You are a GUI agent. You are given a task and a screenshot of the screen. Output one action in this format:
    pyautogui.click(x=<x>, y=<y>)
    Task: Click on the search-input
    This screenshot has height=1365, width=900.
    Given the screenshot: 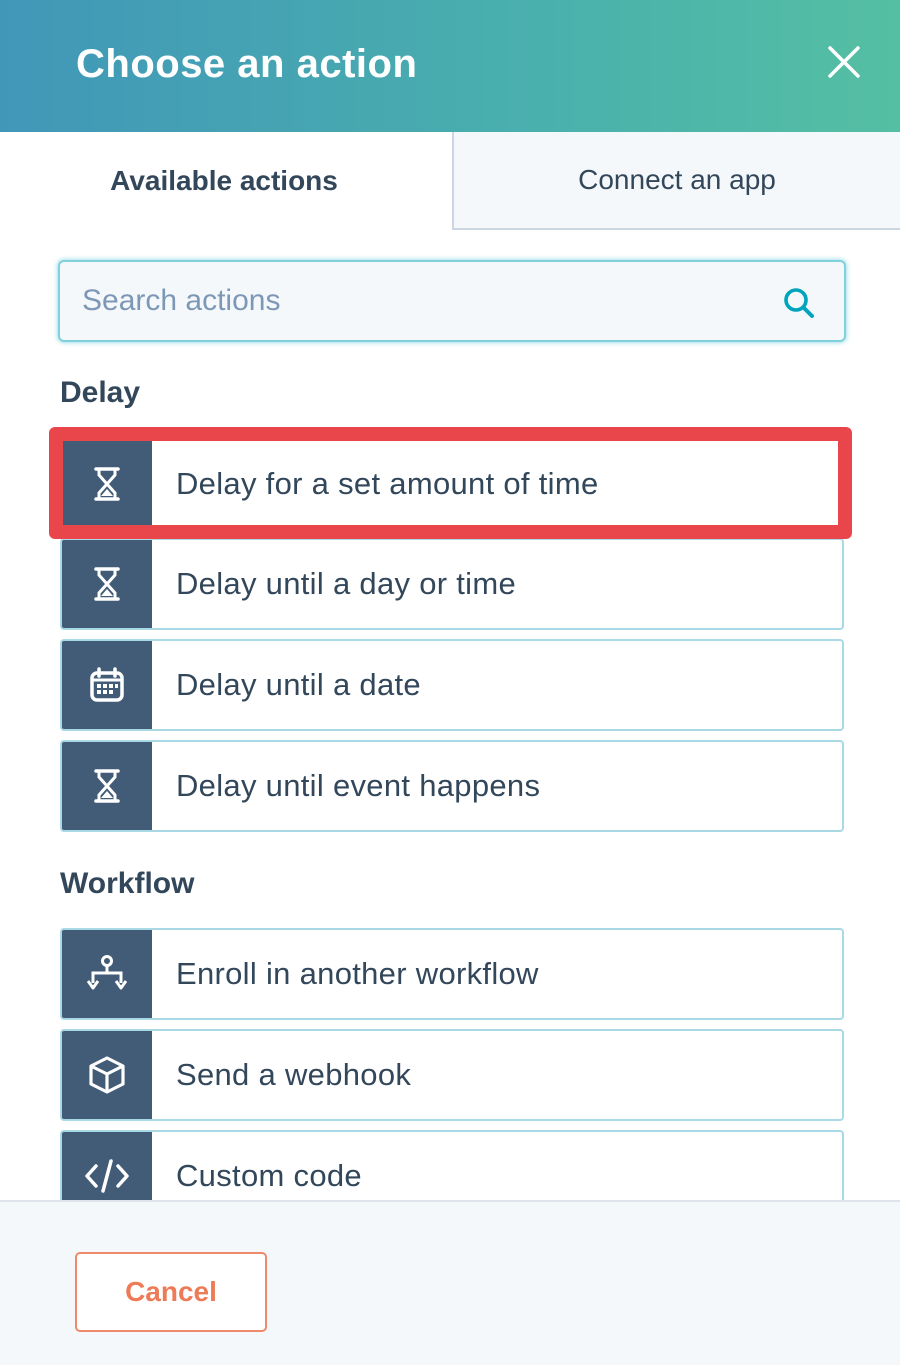 What is the action you would take?
    pyautogui.click(x=422, y=301)
    